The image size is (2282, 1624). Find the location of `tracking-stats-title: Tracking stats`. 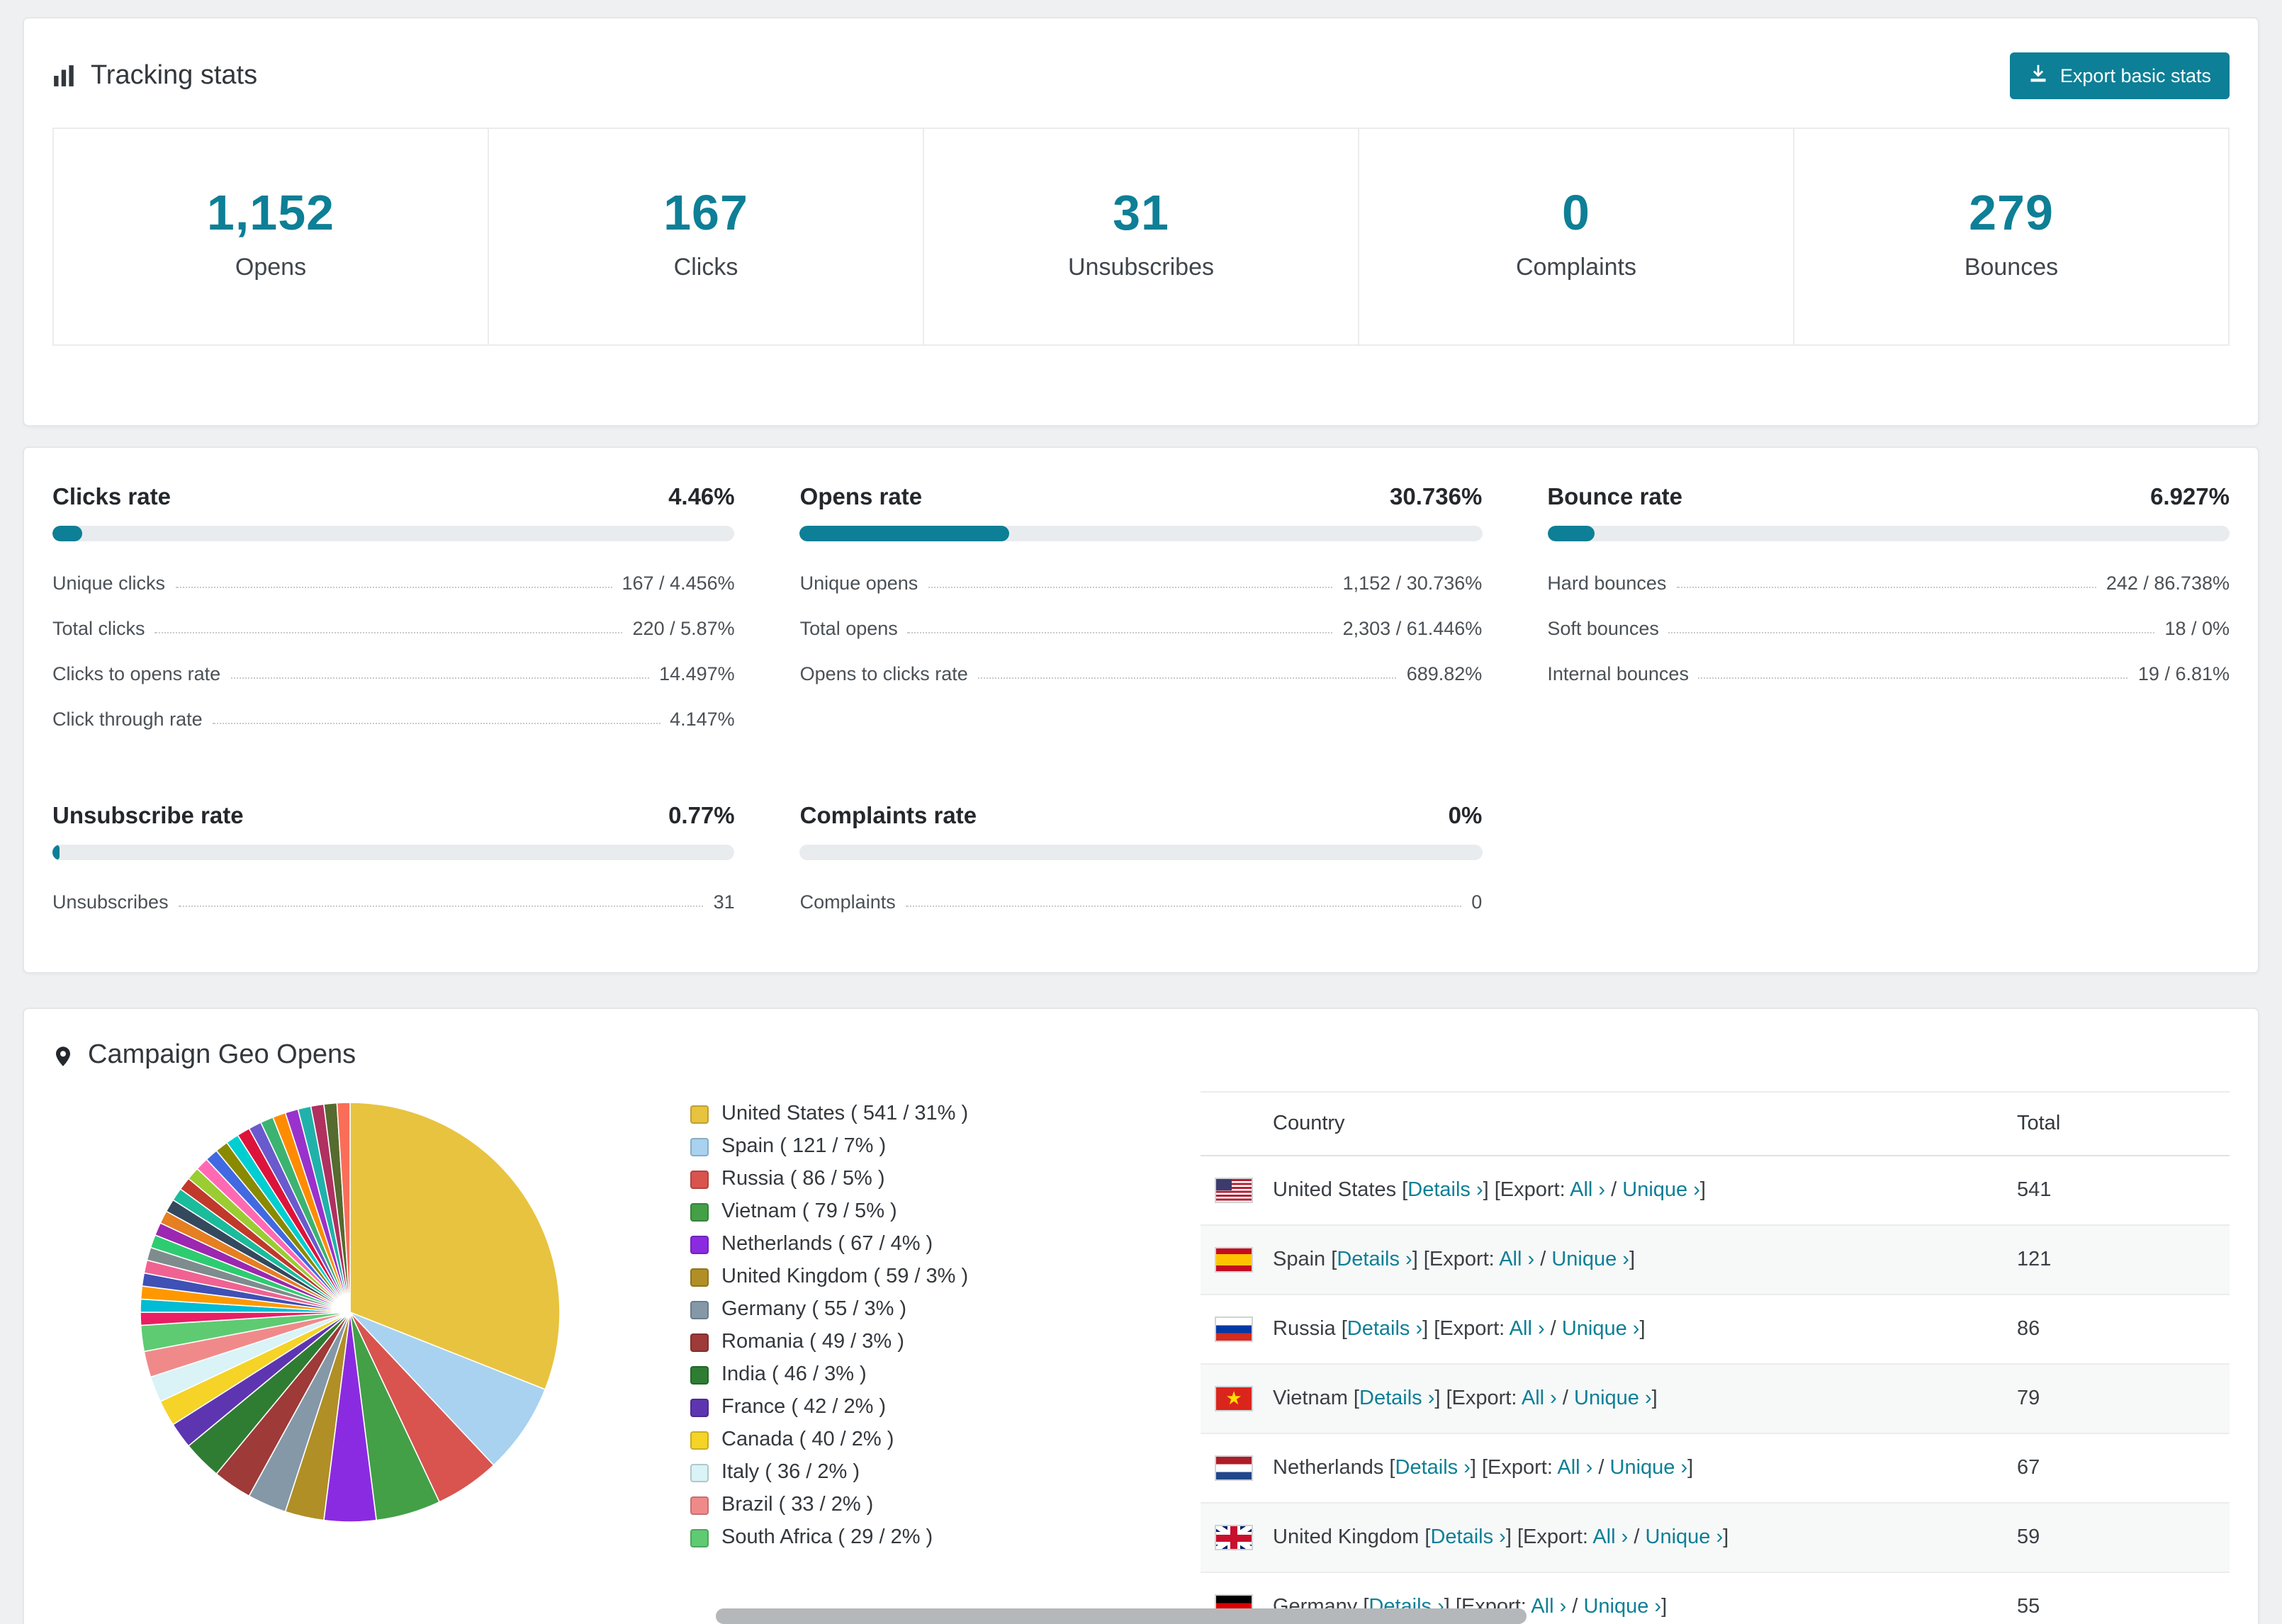

tracking-stats-title: Tracking stats is located at coordinates (175, 75).